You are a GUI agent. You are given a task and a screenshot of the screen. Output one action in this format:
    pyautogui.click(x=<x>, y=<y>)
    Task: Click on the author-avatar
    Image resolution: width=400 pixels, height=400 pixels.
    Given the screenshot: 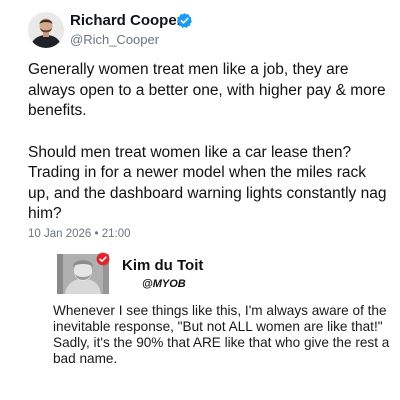 What is the action you would take?
    pyautogui.click(x=46, y=30)
    